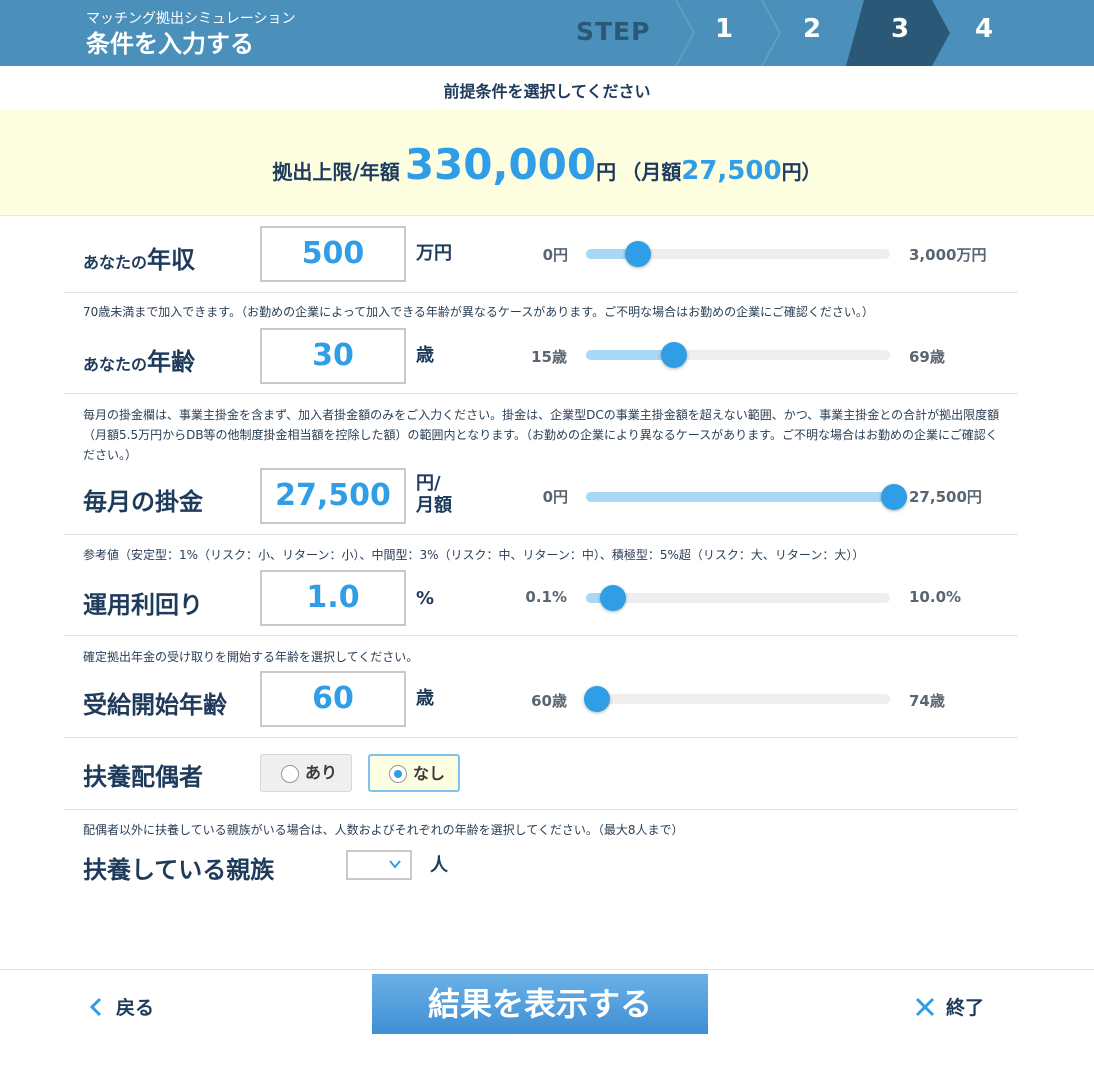  I want to click on start-age-unit: 歳, so click(425, 698).